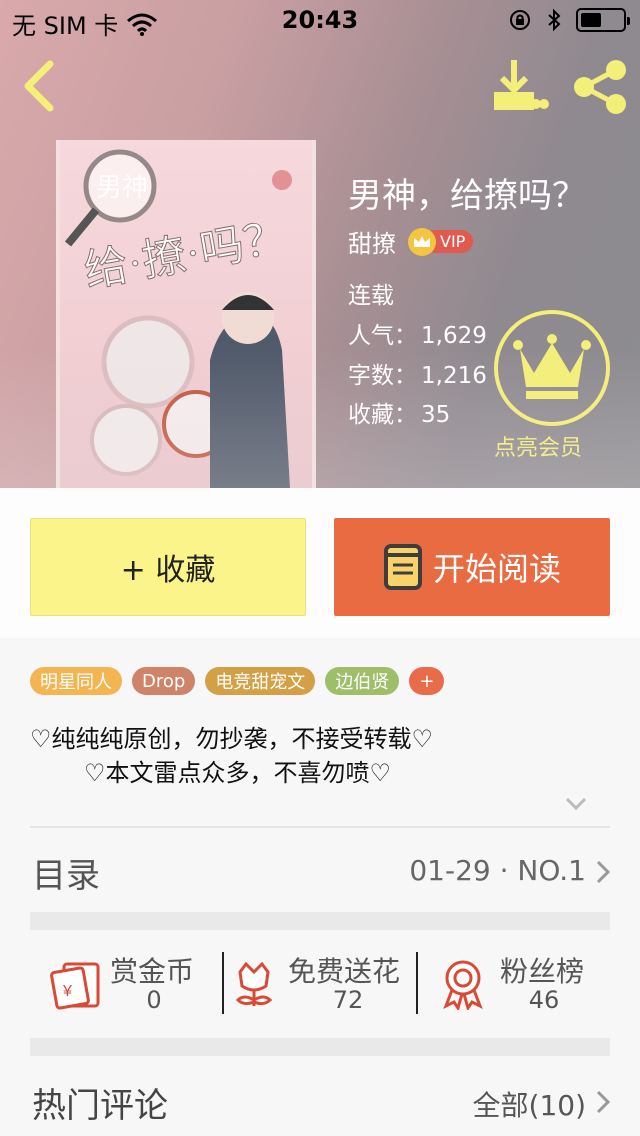 Image resolution: width=640 pixels, height=1136 pixels. I want to click on favorites-stat: 收藏： 35, so click(399, 412).